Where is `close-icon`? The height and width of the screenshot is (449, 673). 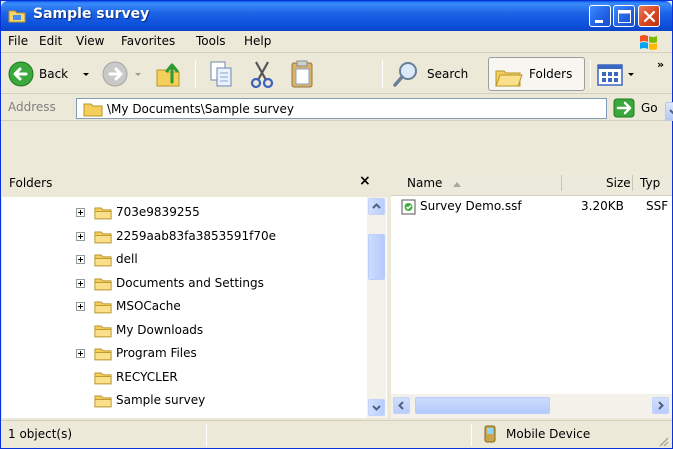
close-icon is located at coordinates (649, 16).